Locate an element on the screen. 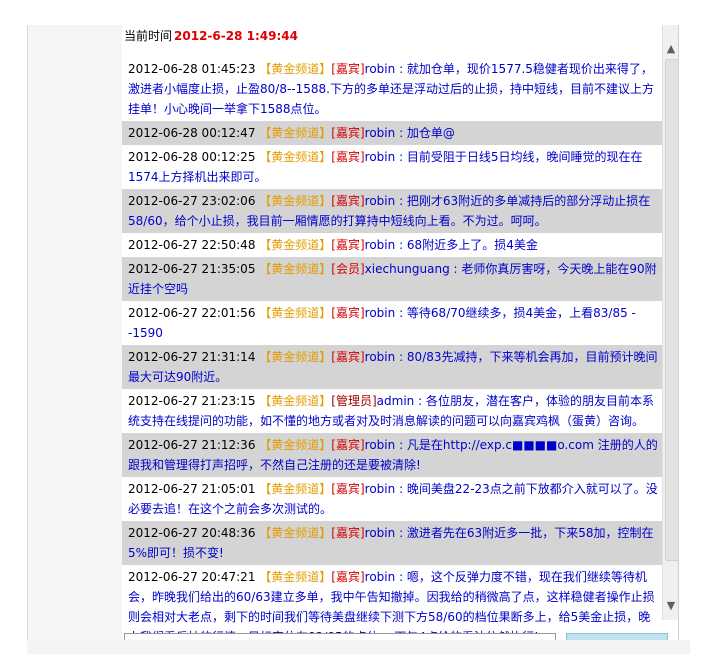 Image resolution: width=717 pixels, height=666 pixels. message-date: 2012-06-27 21:31:14 is located at coordinates (192, 357).